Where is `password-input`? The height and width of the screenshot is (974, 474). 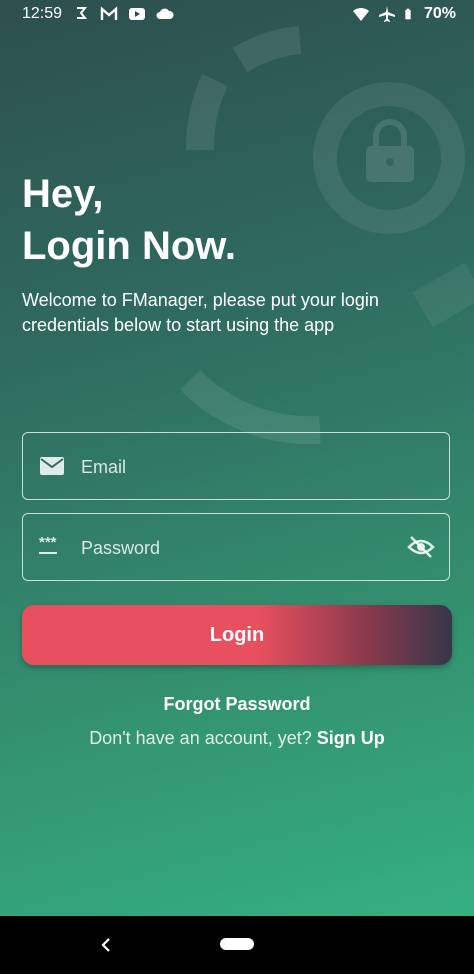 password-input is located at coordinates (231, 548).